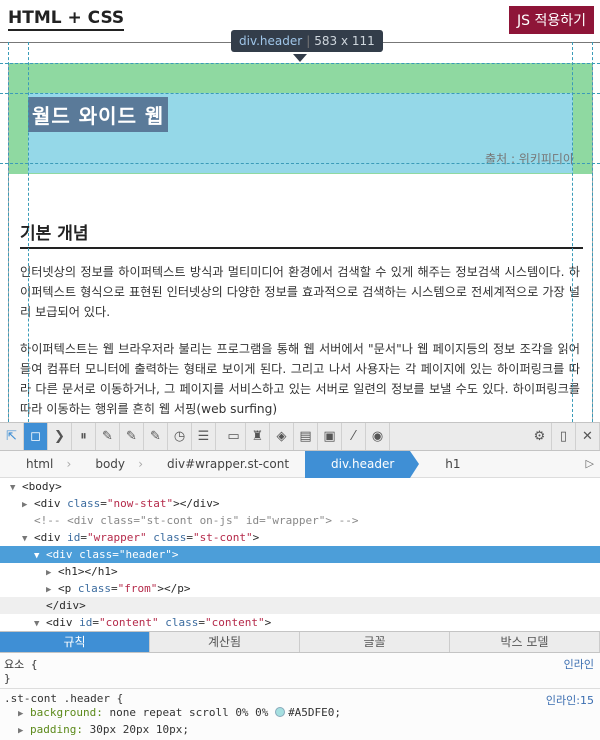 The image size is (600, 740). I want to click on crumb-wrapper: div#wrapper.st-cont, so click(223, 464).